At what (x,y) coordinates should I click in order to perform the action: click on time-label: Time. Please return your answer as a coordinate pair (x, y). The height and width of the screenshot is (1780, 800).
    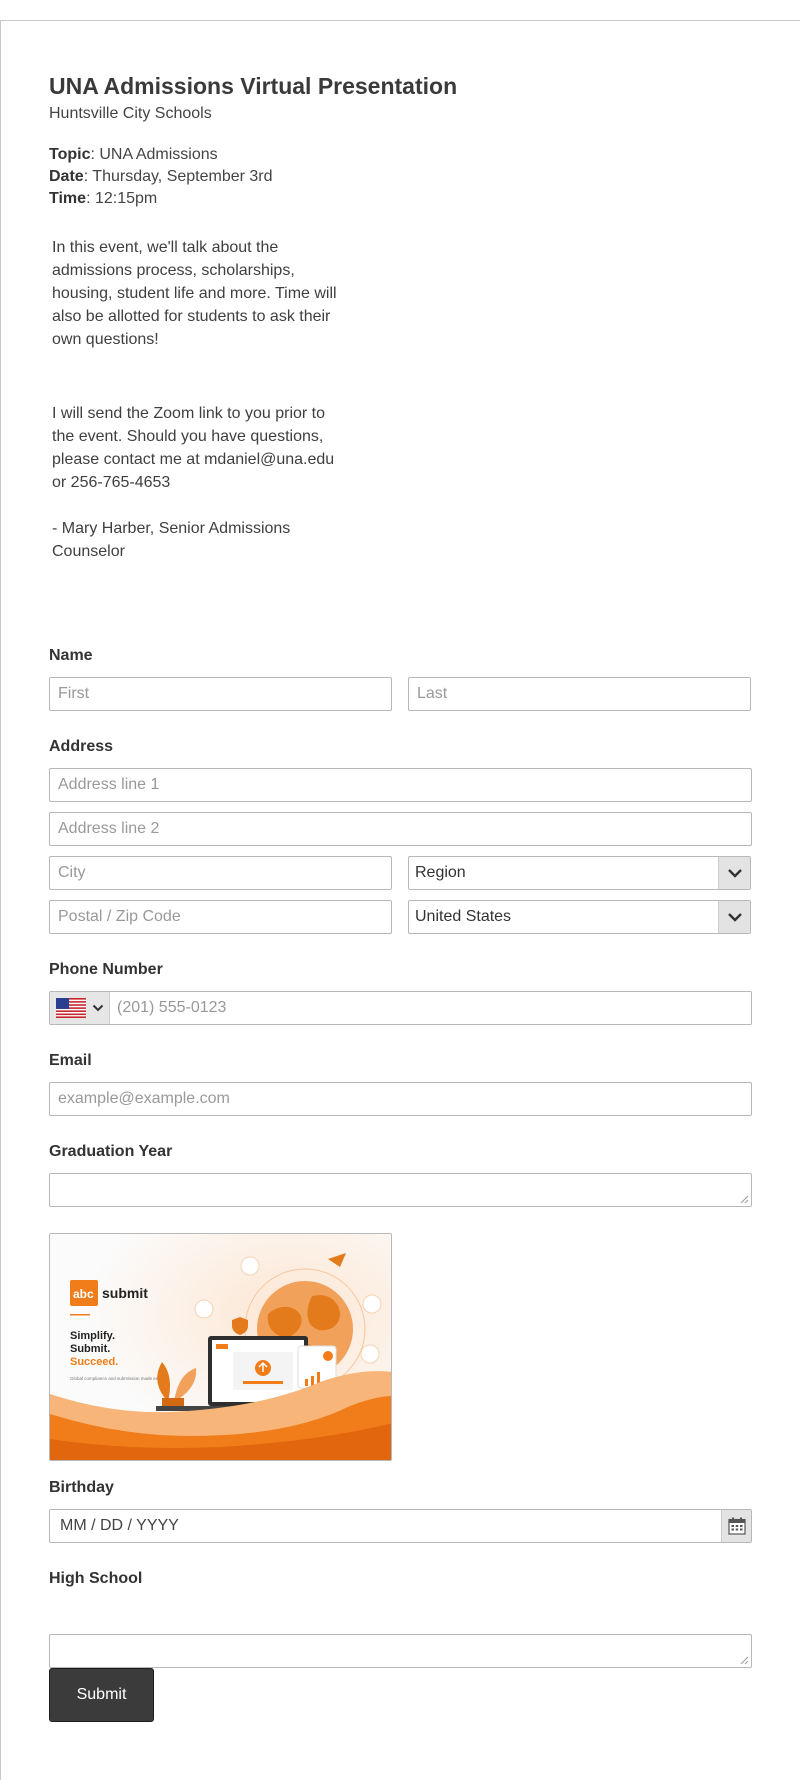
    Looking at the image, I should click on (68, 198).